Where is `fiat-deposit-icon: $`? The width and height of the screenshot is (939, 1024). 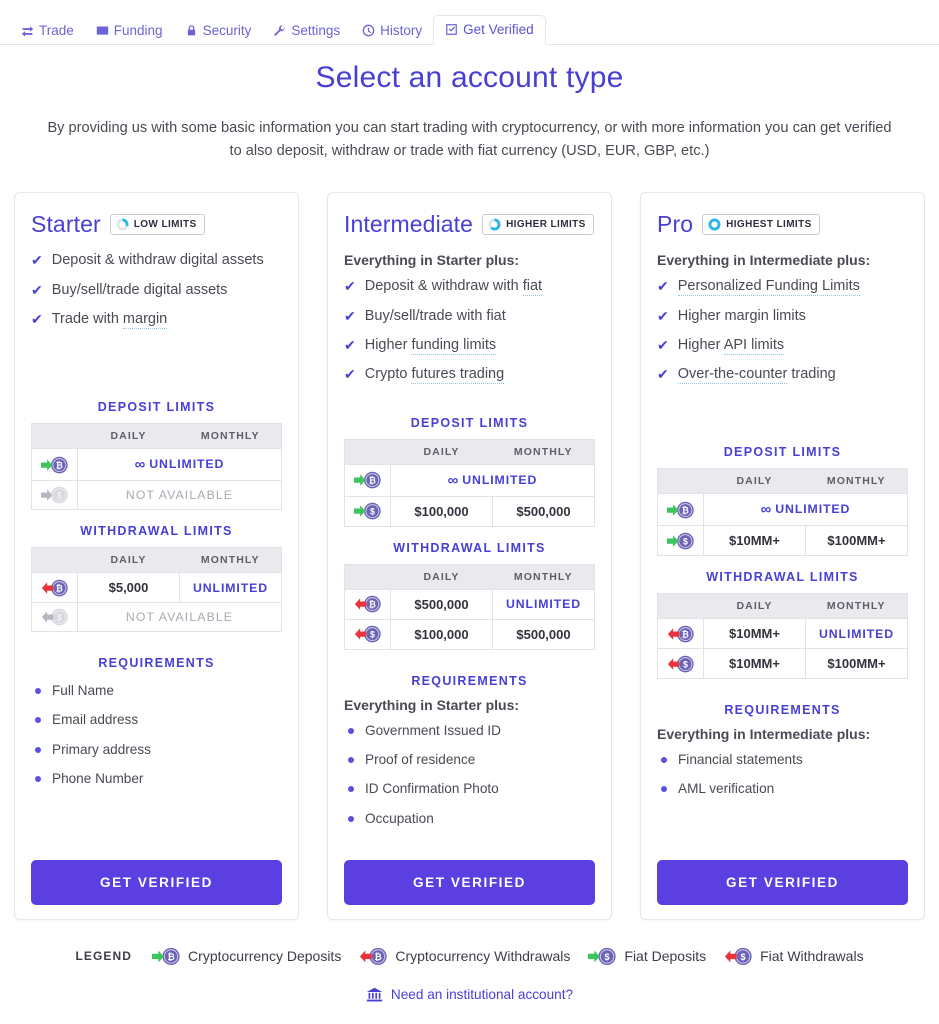
fiat-deposit-icon: $ is located at coordinates (367, 511).